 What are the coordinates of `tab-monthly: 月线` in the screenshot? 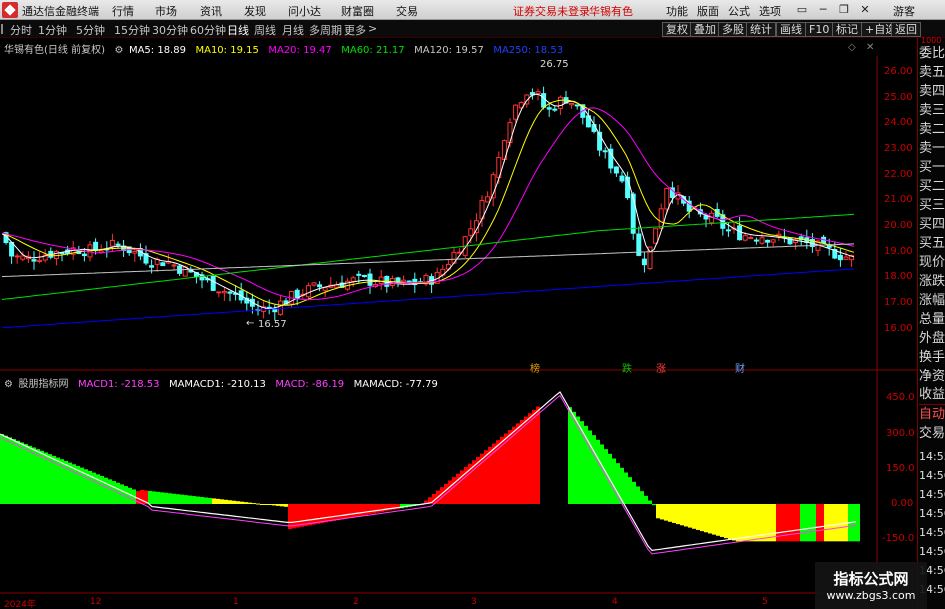 It's located at (293, 30).